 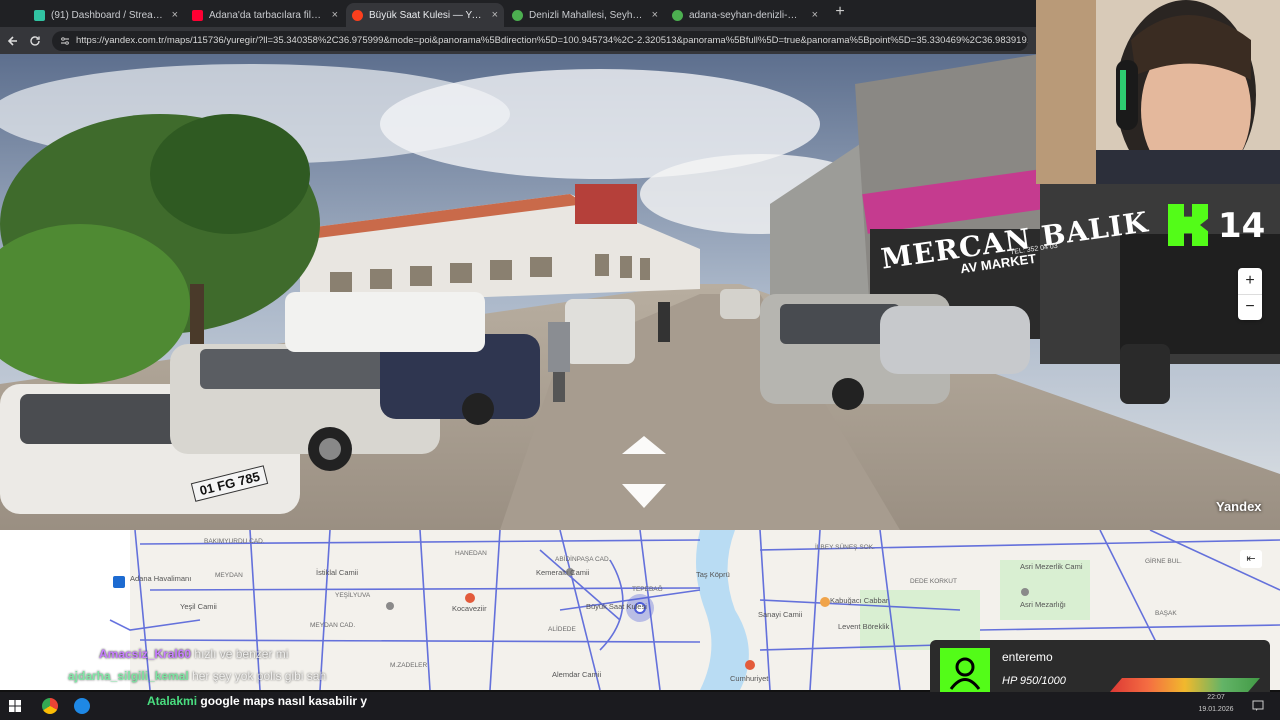 I want to click on tab-title: adana-seyhan-denizli-mahallesi-h, so click(x=747, y=15).